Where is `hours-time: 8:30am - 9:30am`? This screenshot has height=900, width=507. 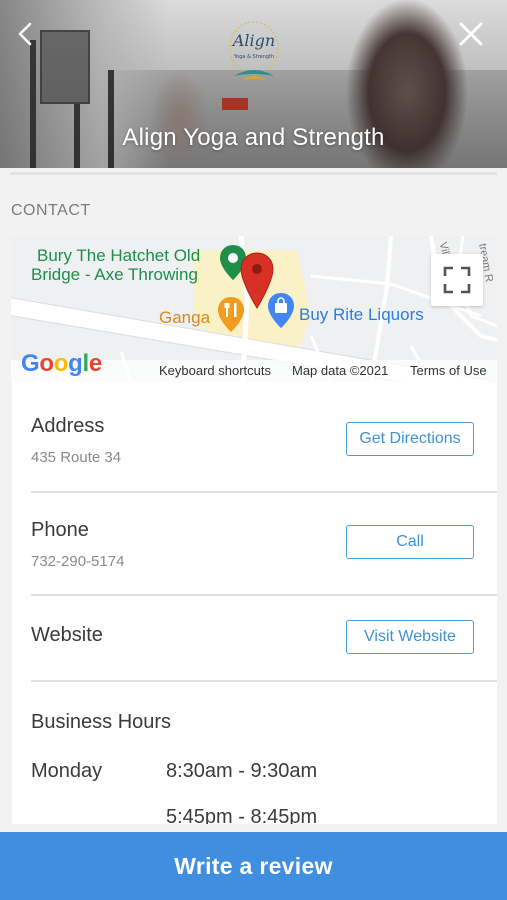
hours-time: 8:30am - 9:30am is located at coordinates (242, 771).